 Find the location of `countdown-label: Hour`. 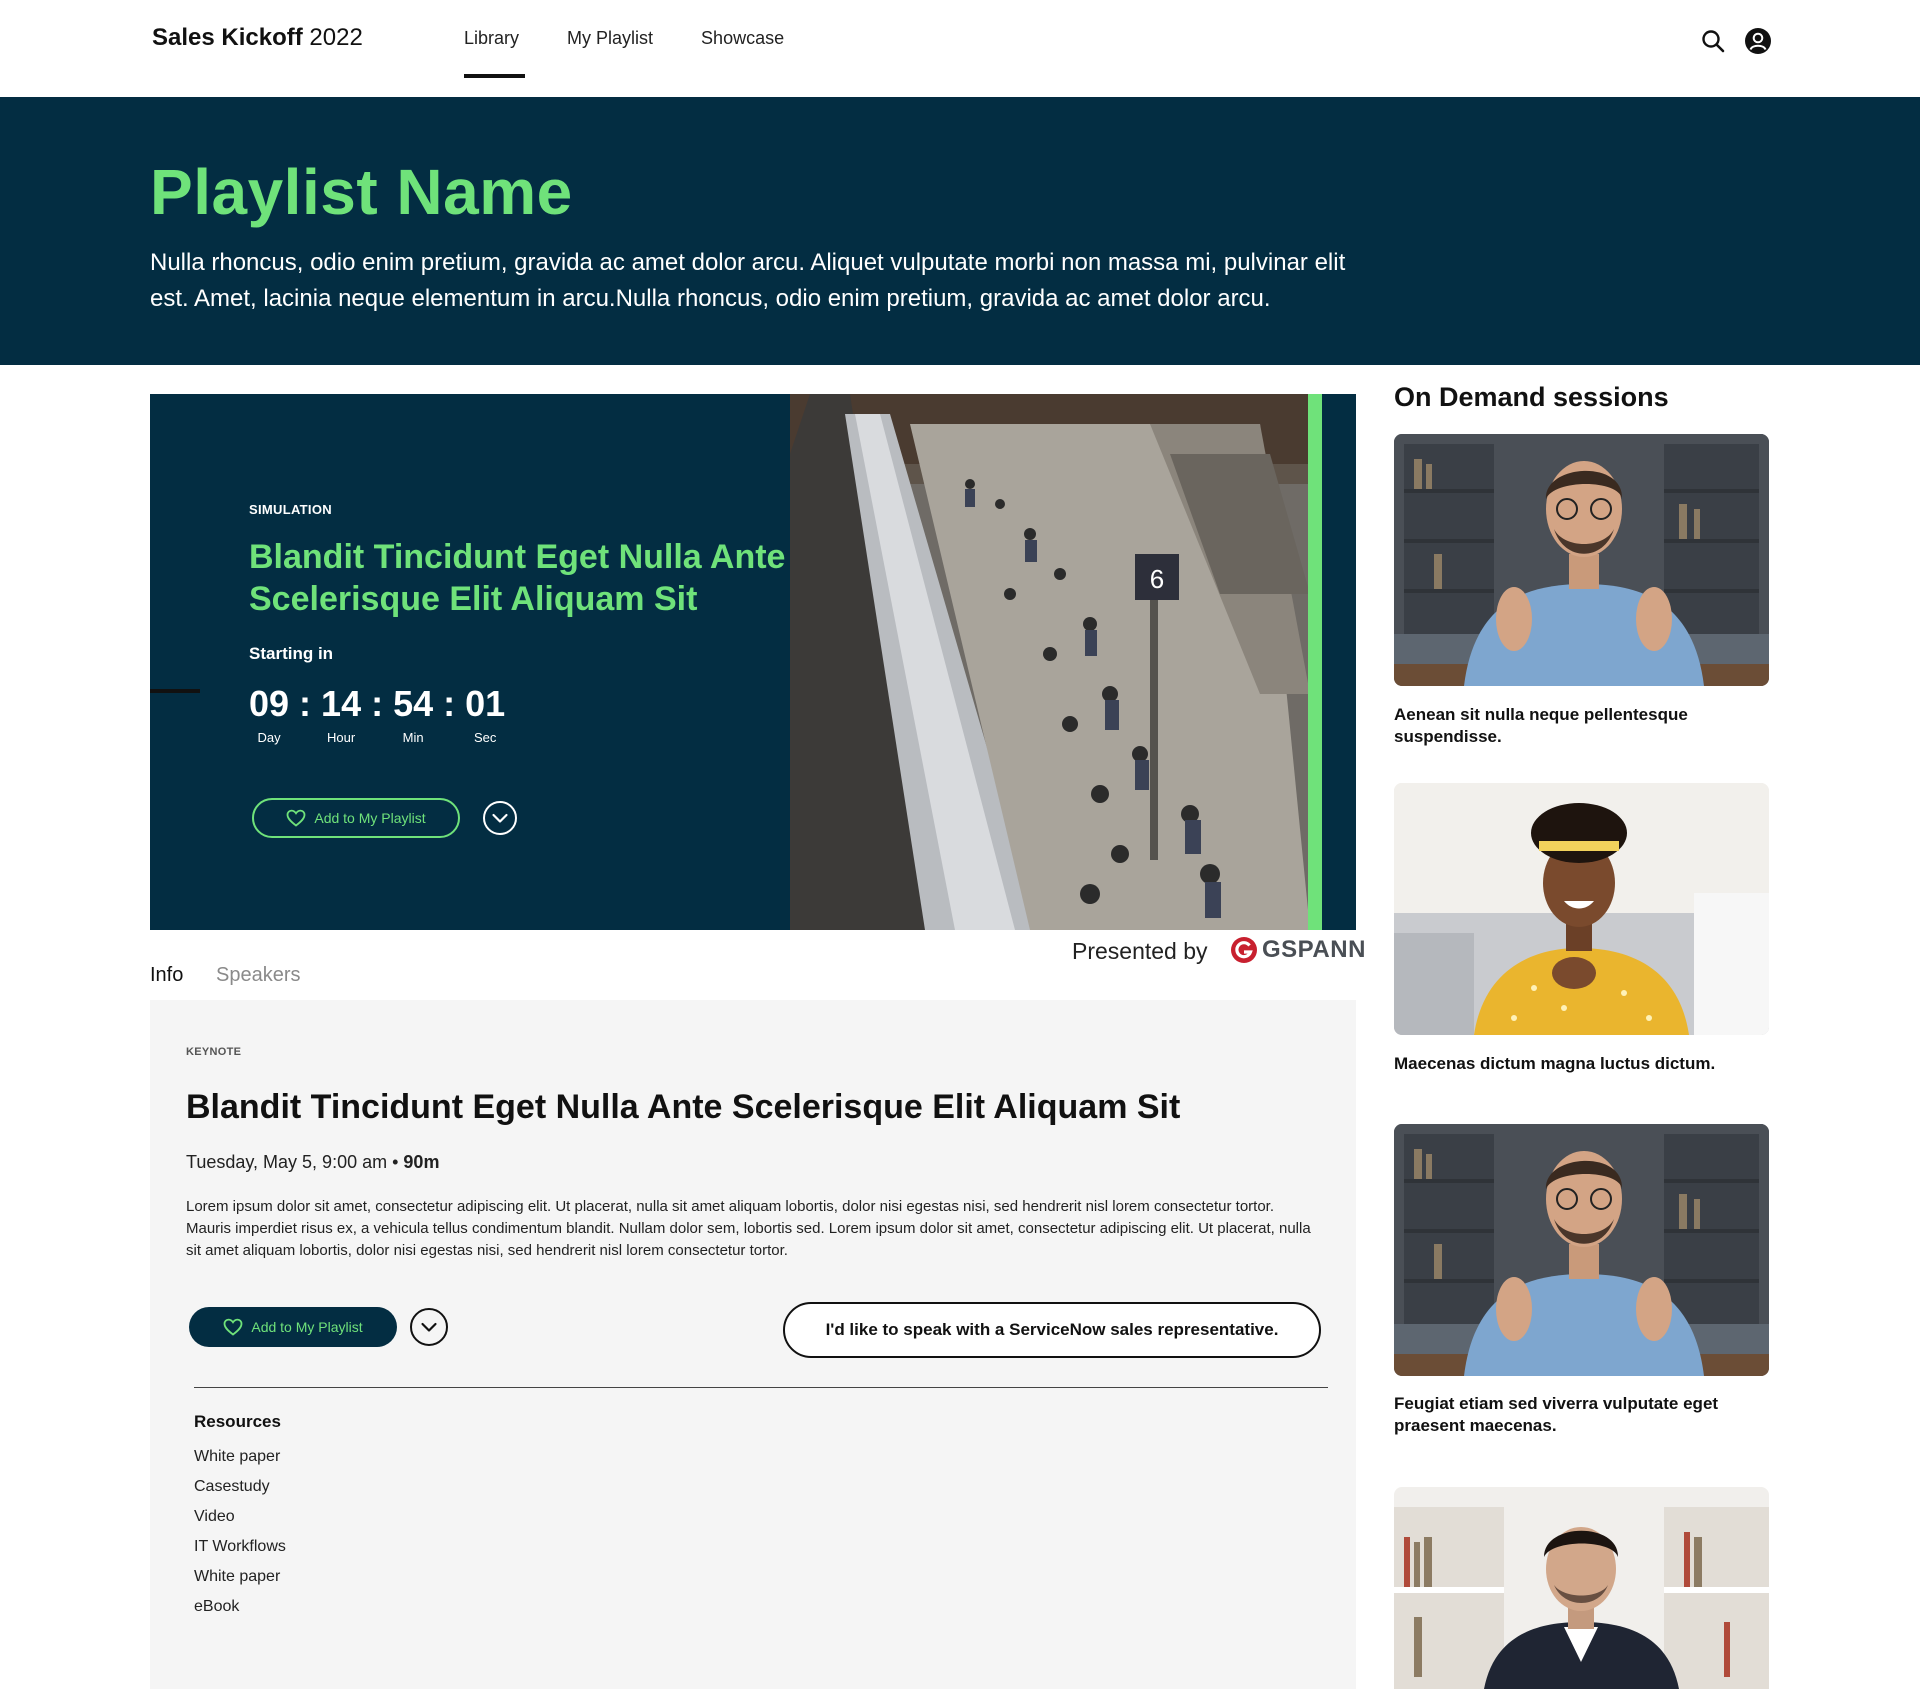

countdown-label: Hour is located at coordinates (341, 737).